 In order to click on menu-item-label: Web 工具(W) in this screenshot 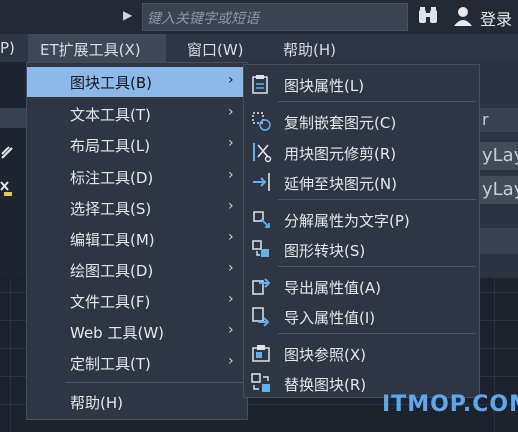, I will do `click(117, 333)`.